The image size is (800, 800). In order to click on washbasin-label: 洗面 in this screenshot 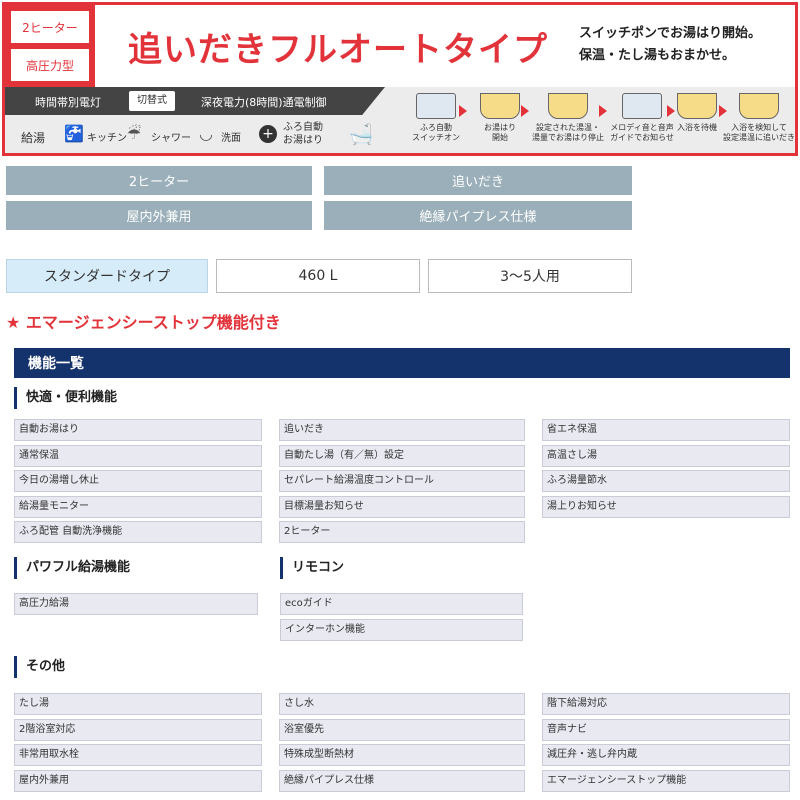, I will do `click(231, 138)`.